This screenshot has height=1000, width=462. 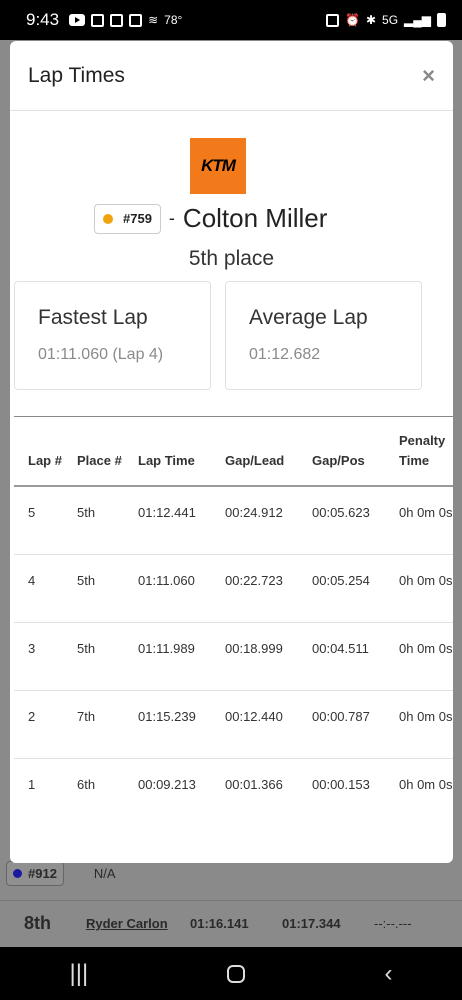 I want to click on background-rider-link: Ryder Carlon, so click(x=138, y=923).